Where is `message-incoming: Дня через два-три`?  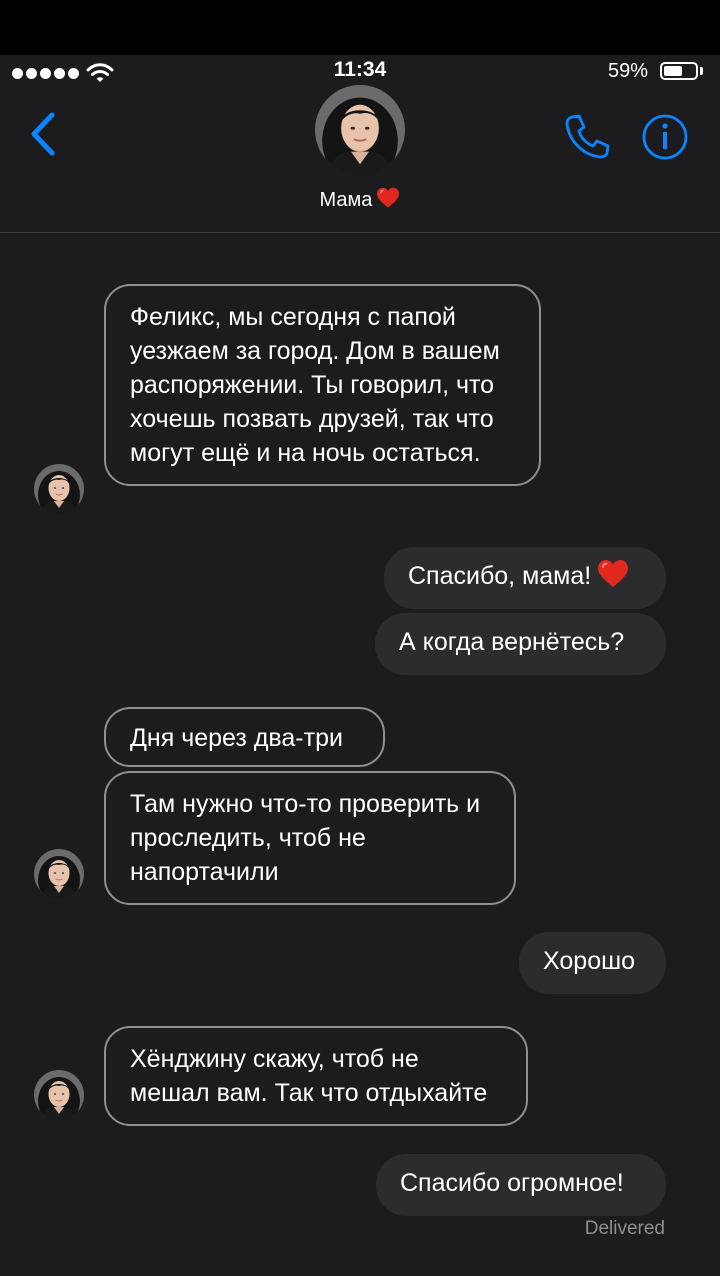 message-incoming: Дня через два-три is located at coordinates (244, 737).